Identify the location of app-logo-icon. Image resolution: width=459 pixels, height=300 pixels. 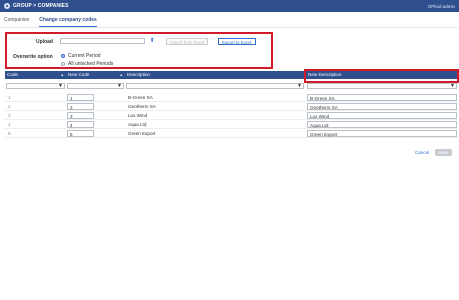
(7, 6).